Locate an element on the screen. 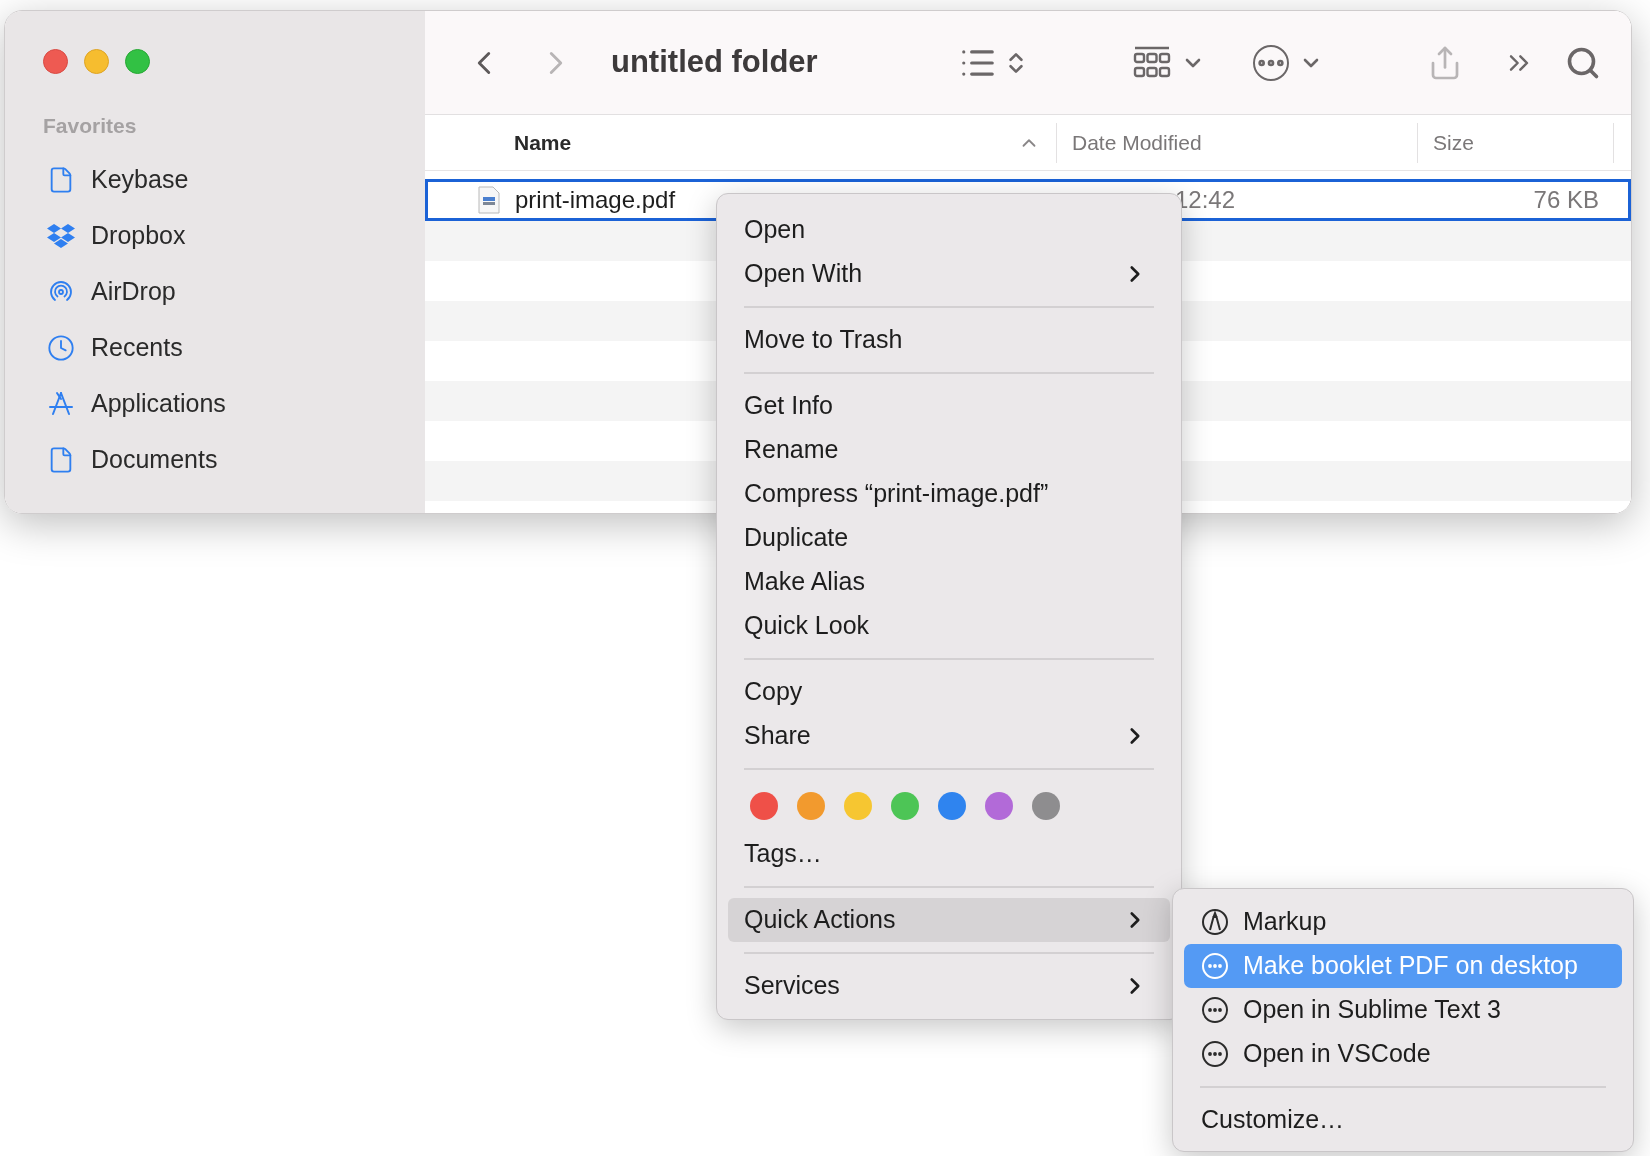 The height and width of the screenshot is (1156, 1650). markup-icon is located at coordinates (1215, 922).